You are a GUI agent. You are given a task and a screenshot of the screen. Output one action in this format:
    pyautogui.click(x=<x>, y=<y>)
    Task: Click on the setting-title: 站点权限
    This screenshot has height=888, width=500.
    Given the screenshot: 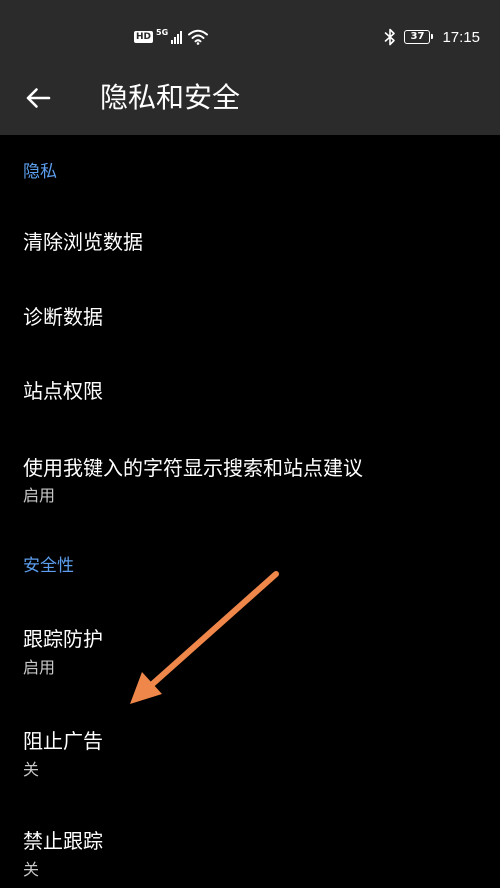 What is the action you would take?
    pyautogui.click(x=63, y=391)
    